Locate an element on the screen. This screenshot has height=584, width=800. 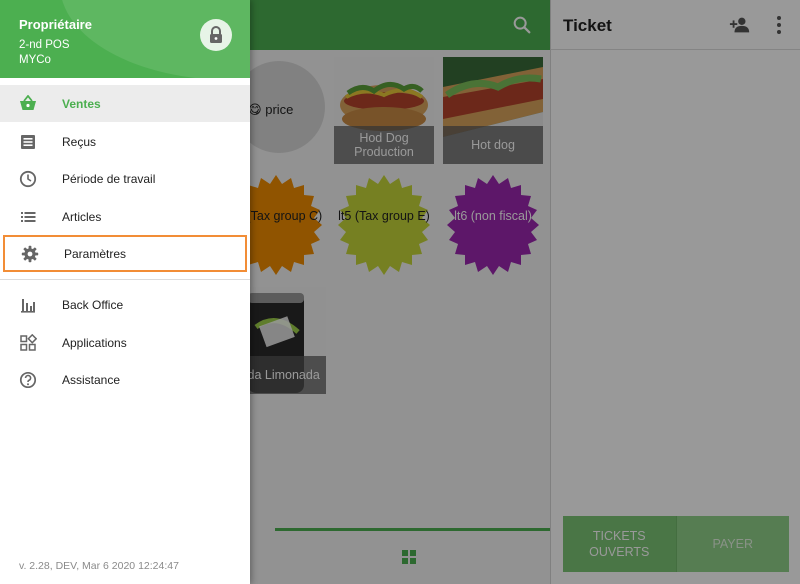
nav-item-recus: Reçus is located at coordinates (125, 141).